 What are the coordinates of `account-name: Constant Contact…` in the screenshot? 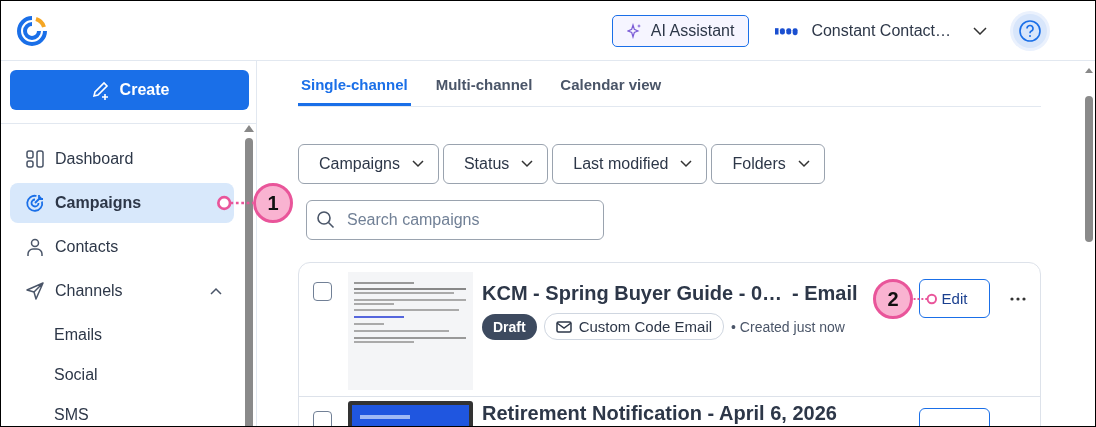 It's located at (881, 30).